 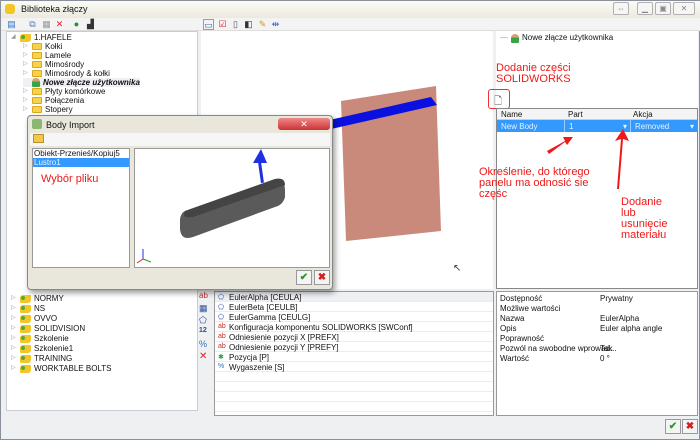 What do you see at coordinates (690, 426) in the screenshot?
I see `cancel-button: ✖` at bounding box center [690, 426].